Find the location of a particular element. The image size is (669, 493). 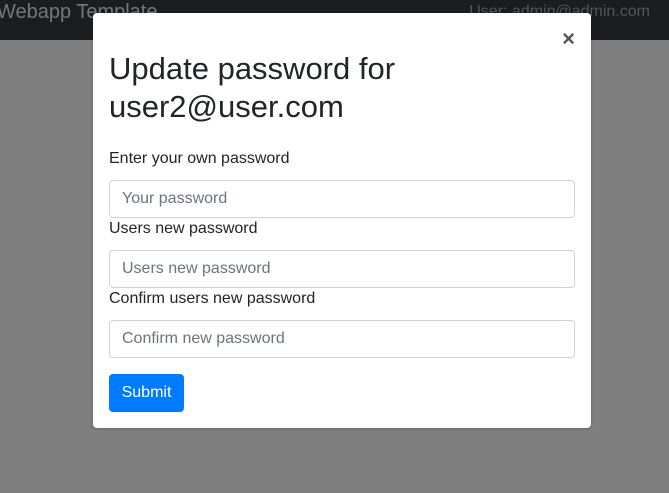

modal-title: Update password for user2@user.com is located at coordinates (252, 87).